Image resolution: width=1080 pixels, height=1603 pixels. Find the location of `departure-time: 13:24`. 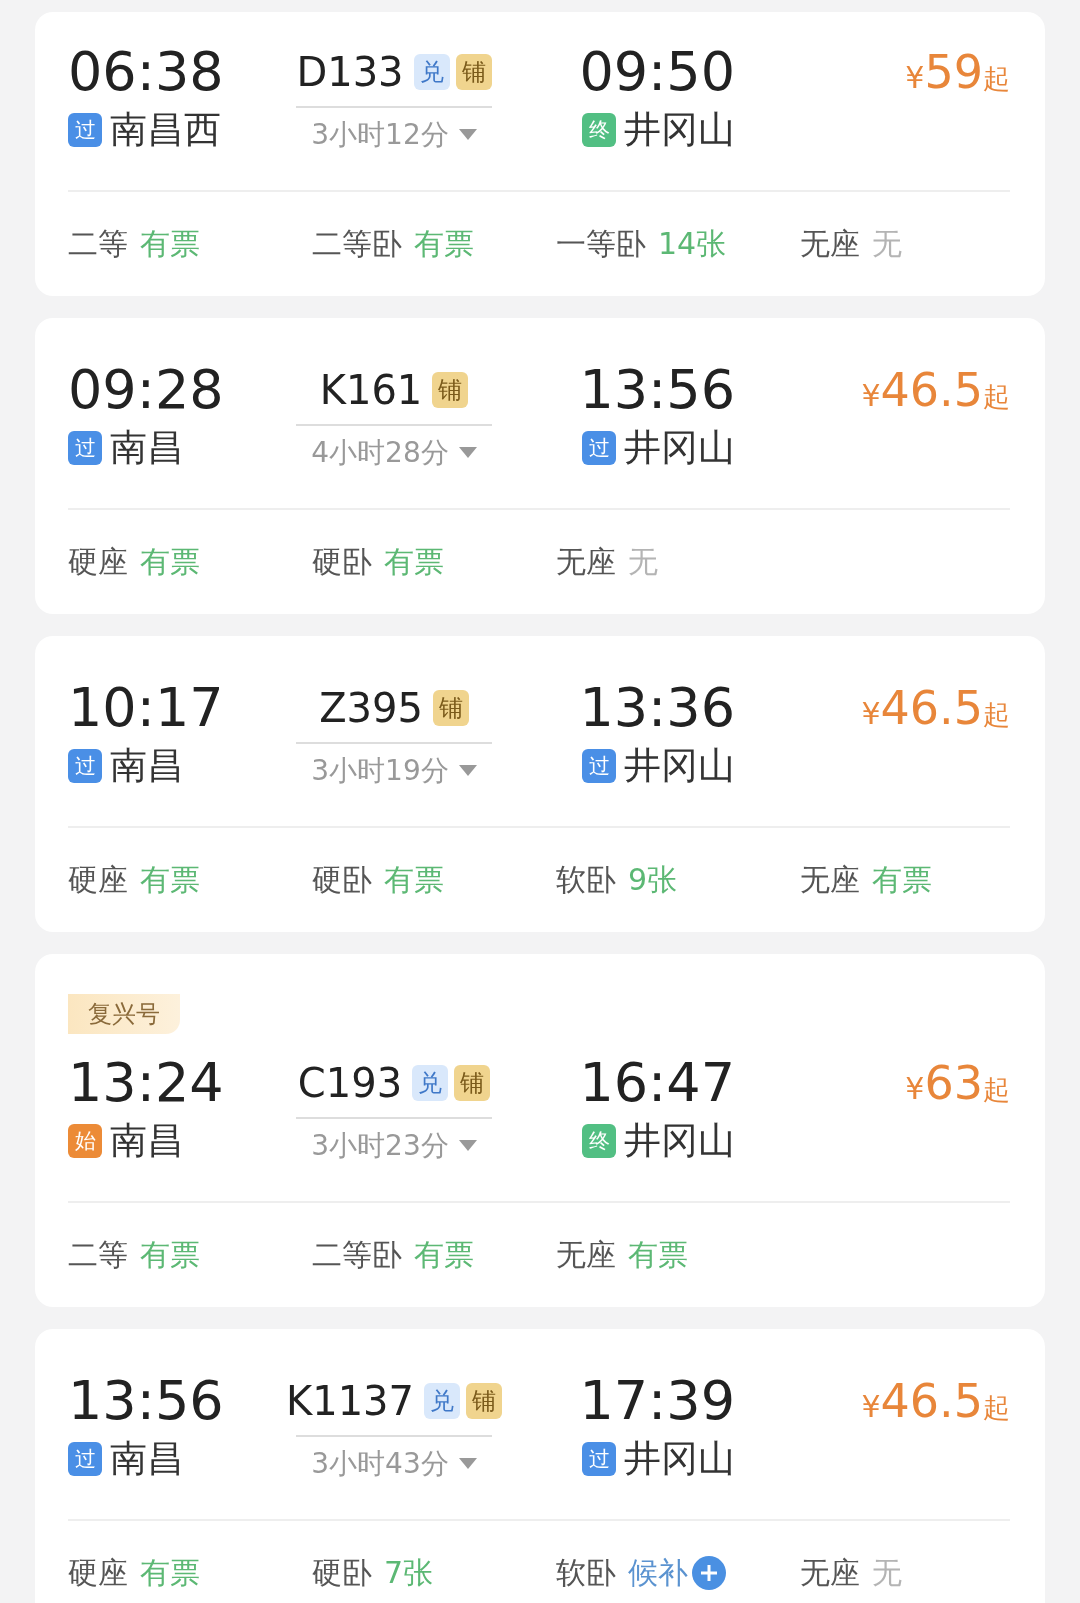

departure-time: 13:24 is located at coordinates (146, 1083).